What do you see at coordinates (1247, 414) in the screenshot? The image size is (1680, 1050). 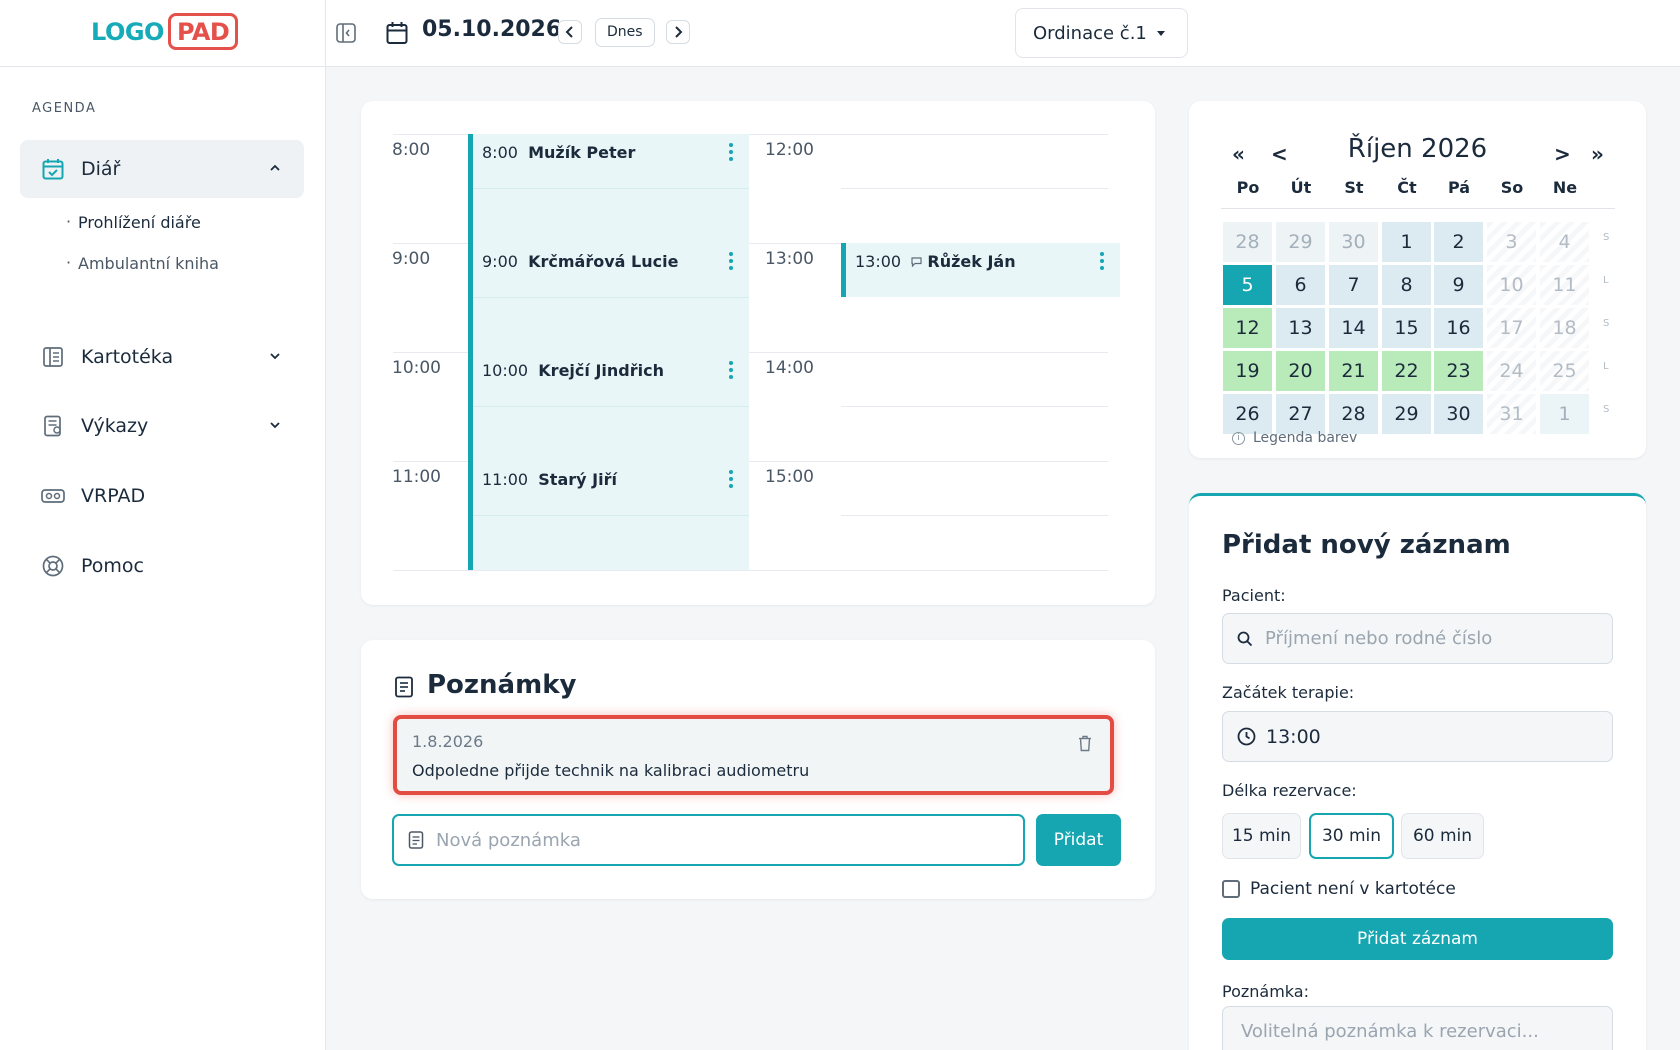 I see `calendar-day: 26` at bounding box center [1247, 414].